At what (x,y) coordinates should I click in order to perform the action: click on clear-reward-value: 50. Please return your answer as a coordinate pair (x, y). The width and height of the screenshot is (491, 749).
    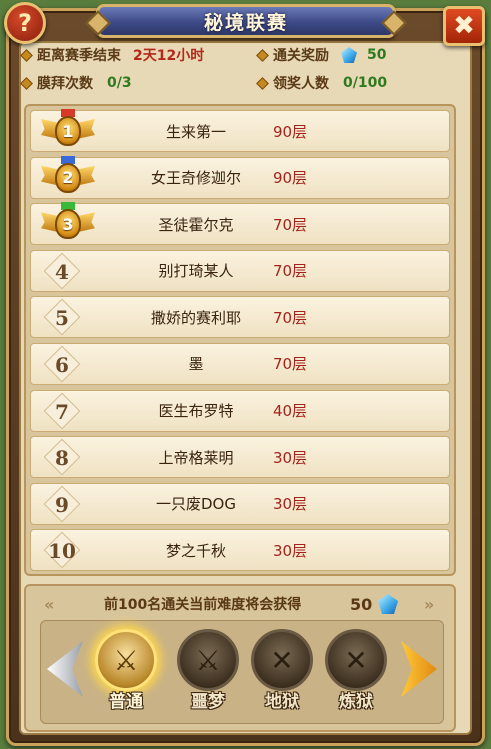
    Looking at the image, I should click on (377, 55).